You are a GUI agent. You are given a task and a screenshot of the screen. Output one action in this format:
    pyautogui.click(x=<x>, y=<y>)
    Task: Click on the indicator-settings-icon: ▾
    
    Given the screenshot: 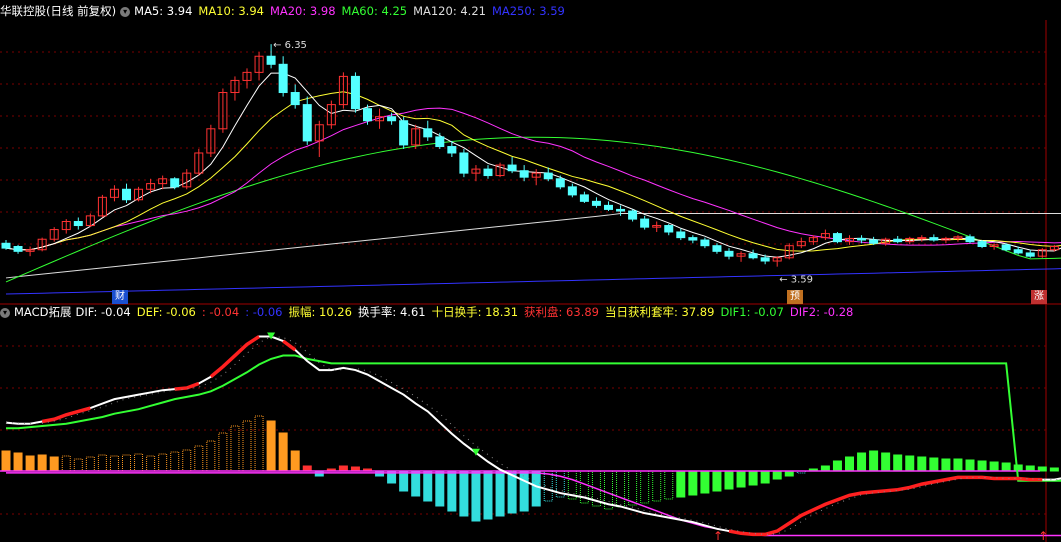 What is the action you would take?
    pyautogui.click(x=5, y=312)
    